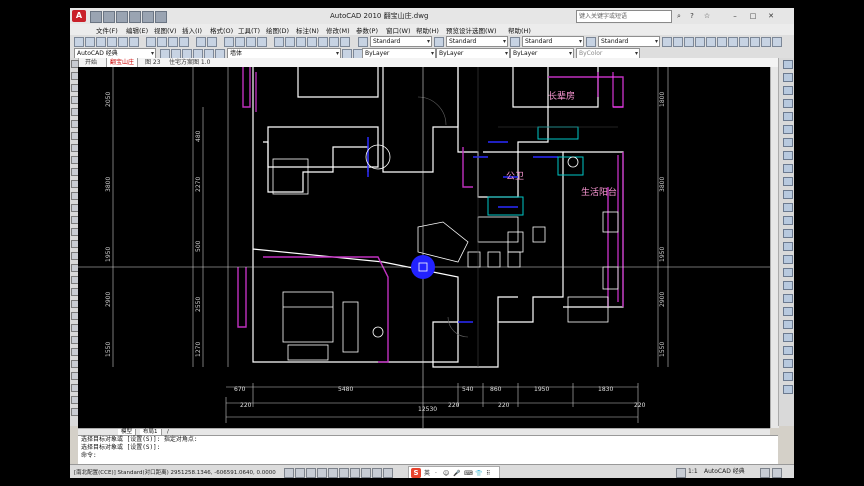 This screenshot has width=864, height=486. I want to click on command-window: 选择目标对象或 [设置(S)]: 指定对角点, so click(428, 449).